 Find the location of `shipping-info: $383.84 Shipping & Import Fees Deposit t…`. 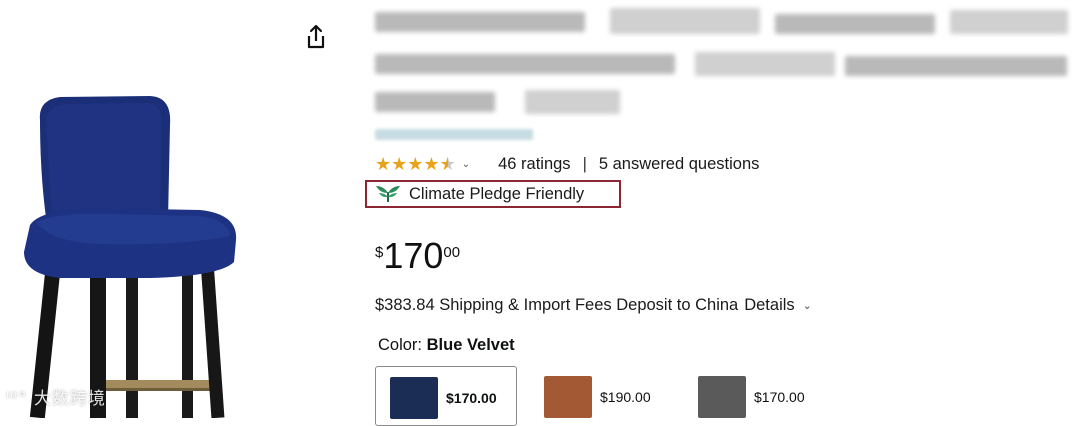

shipping-info: $383.84 Shipping & Import Fees Deposit t… is located at coordinates (593, 305).